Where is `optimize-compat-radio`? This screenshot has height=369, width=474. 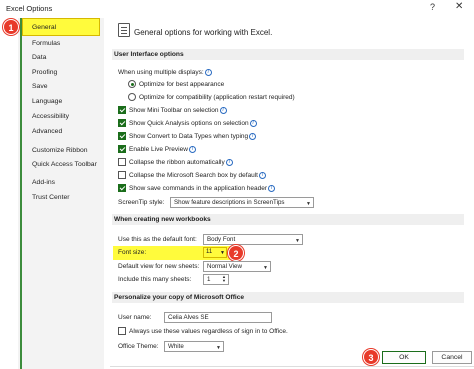
optimize-compat-radio is located at coordinates (132, 97).